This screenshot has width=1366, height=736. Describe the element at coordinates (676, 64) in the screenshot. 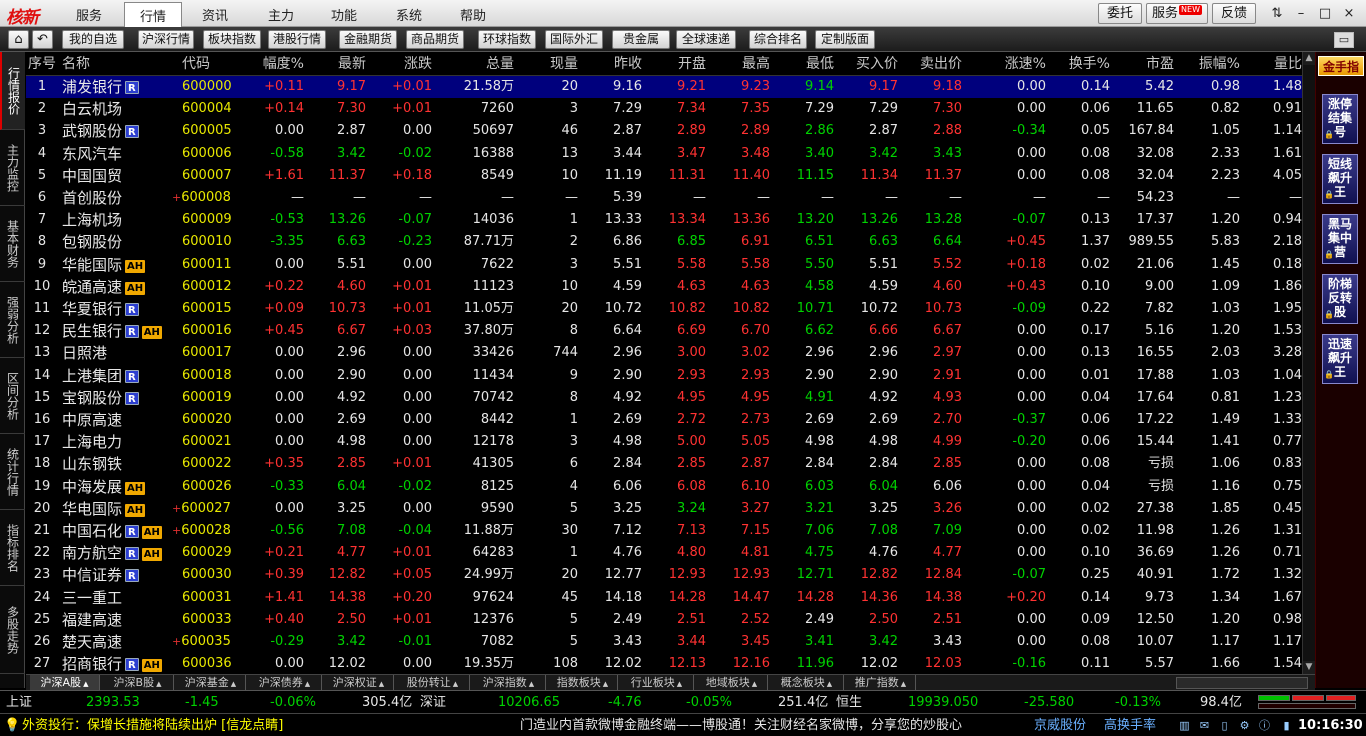

I see `column-header-open: 开盘` at that location.